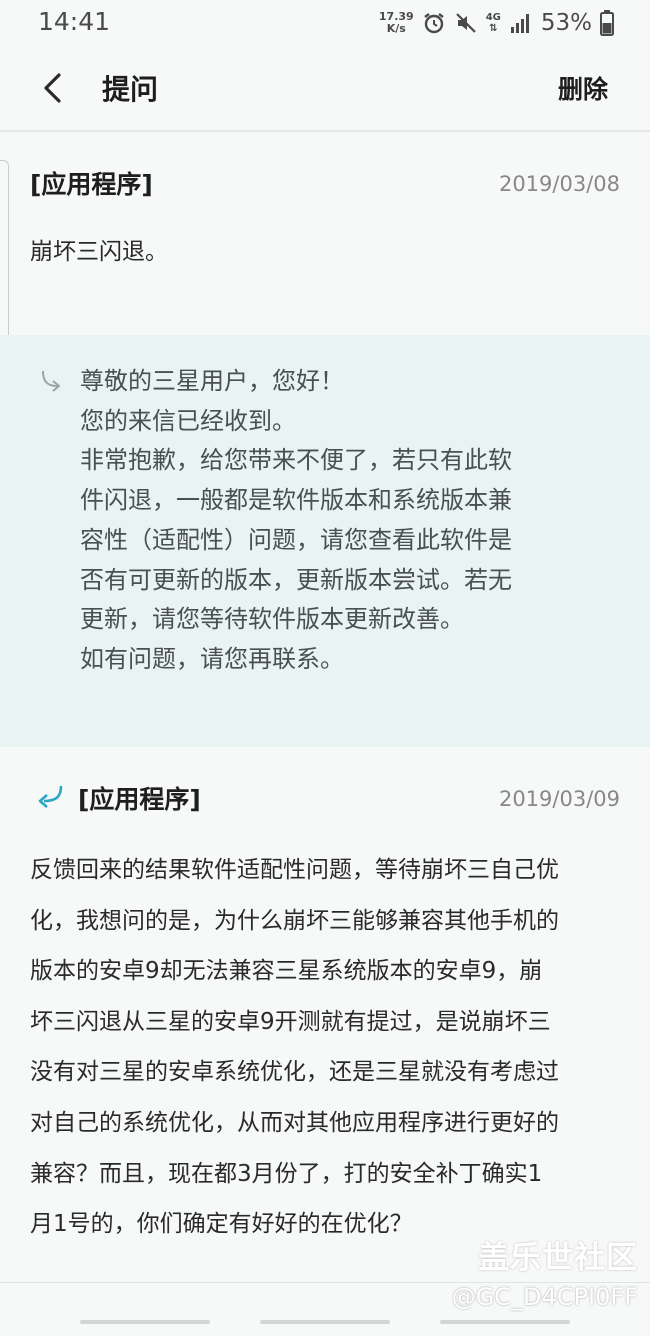 The height and width of the screenshot is (1336, 650). Describe the element at coordinates (294, 1072) in the screenshot. I see `followup-line: 没有对三星的安卓系统优化，还是三星就没有考虑过` at that location.